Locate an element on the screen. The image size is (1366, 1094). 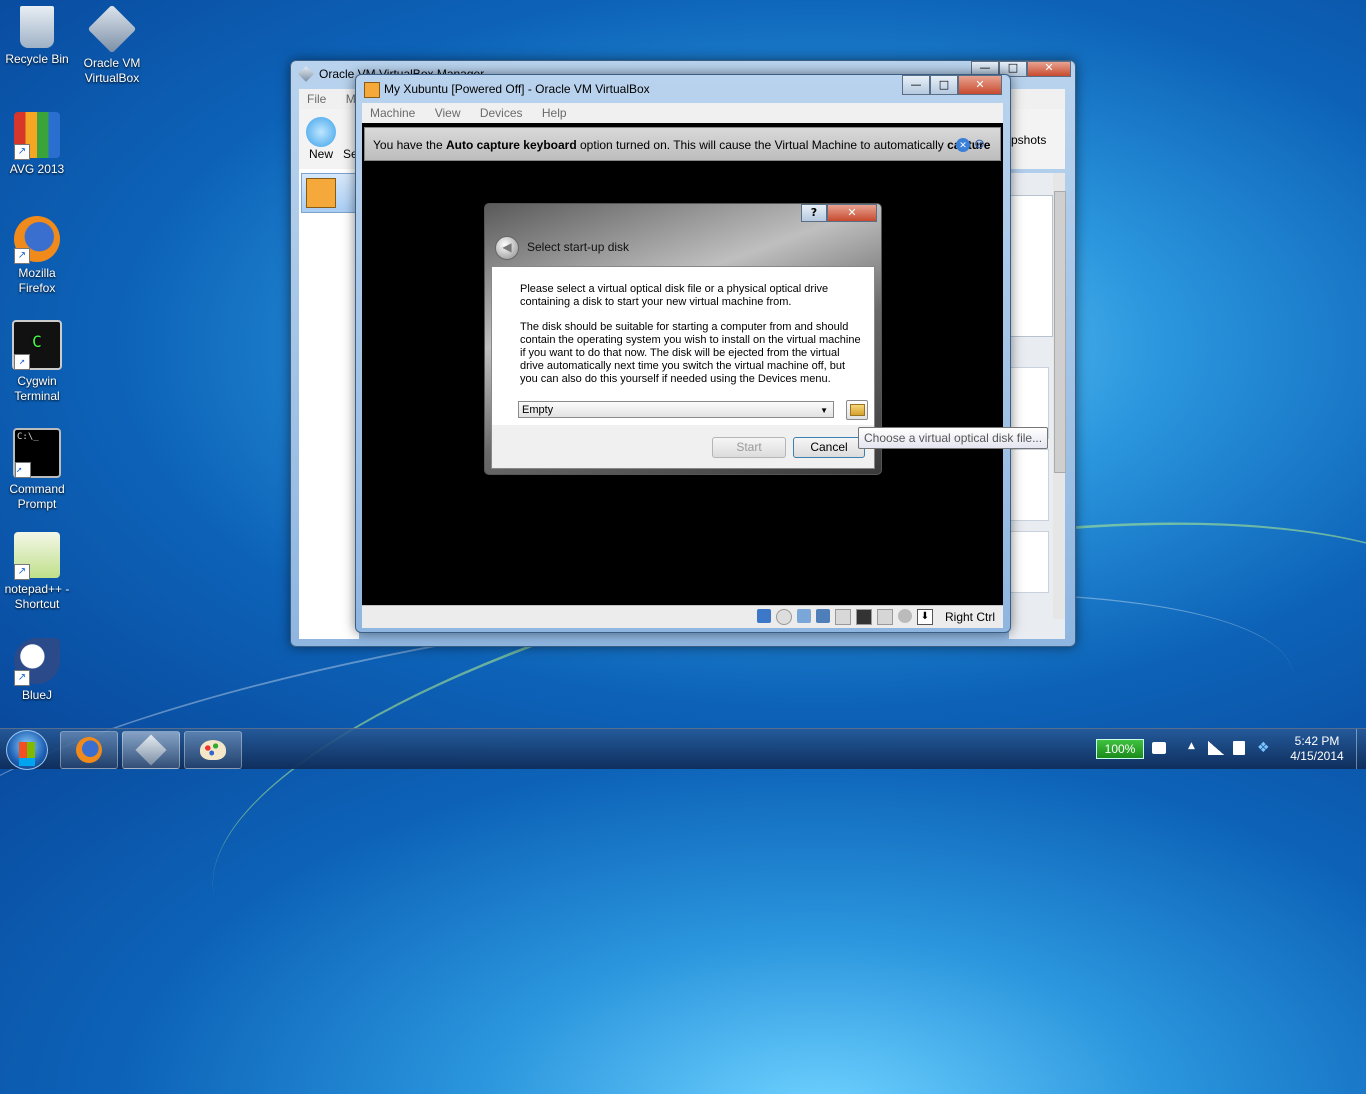
recycle-bin-icon is located at coordinates (37, 27).